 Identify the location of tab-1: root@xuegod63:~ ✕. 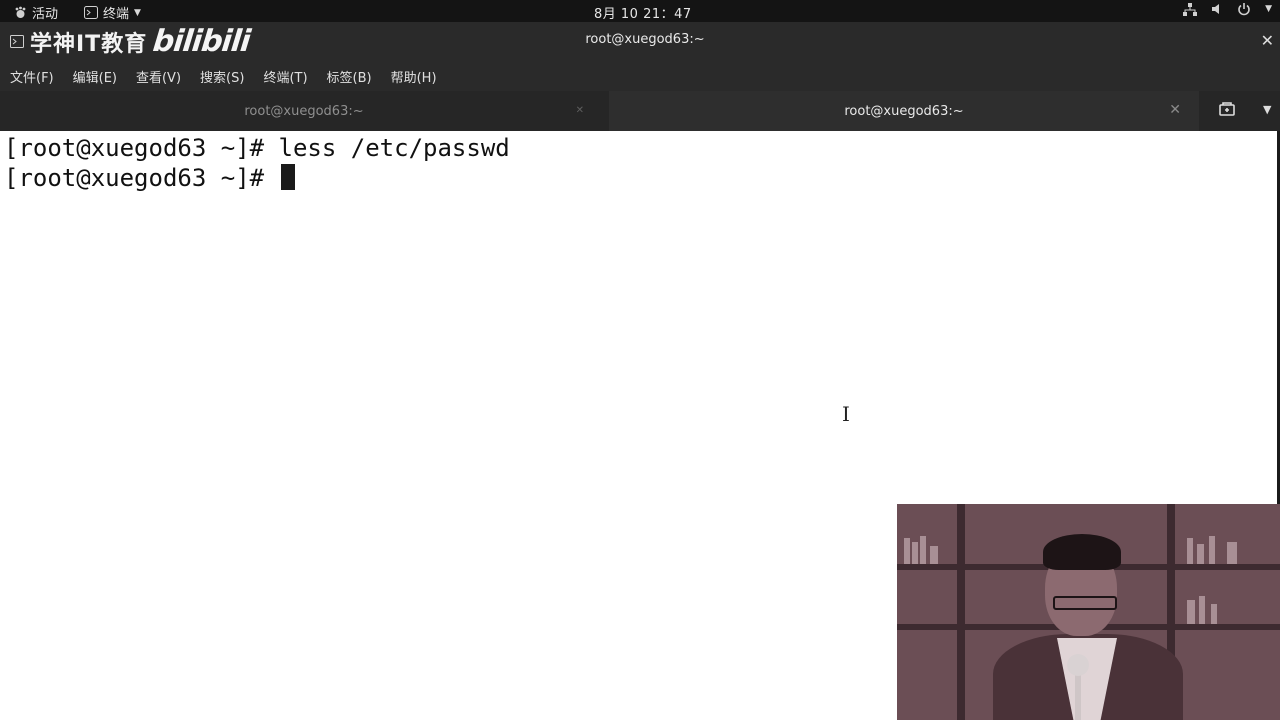
(304, 111).